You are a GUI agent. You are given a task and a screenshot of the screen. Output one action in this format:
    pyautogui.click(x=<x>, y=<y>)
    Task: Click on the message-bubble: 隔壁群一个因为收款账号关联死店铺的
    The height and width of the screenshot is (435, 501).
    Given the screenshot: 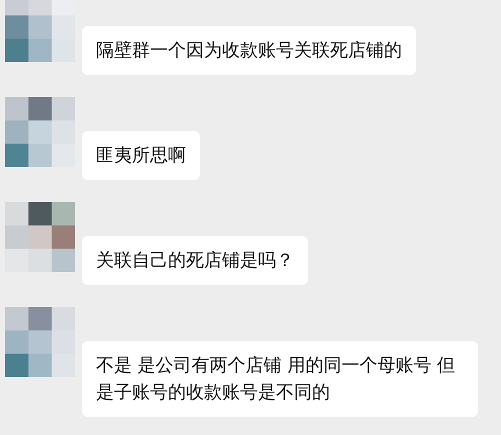 What is the action you would take?
    pyautogui.click(x=249, y=50)
    